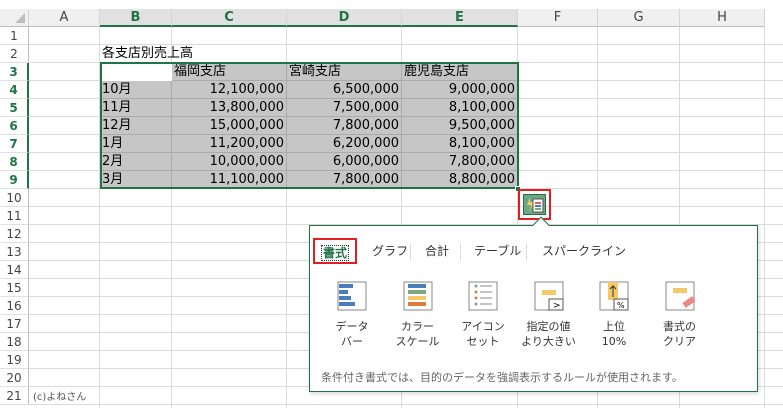  I want to click on option-color-scale: カラー スケール, so click(418, 315).